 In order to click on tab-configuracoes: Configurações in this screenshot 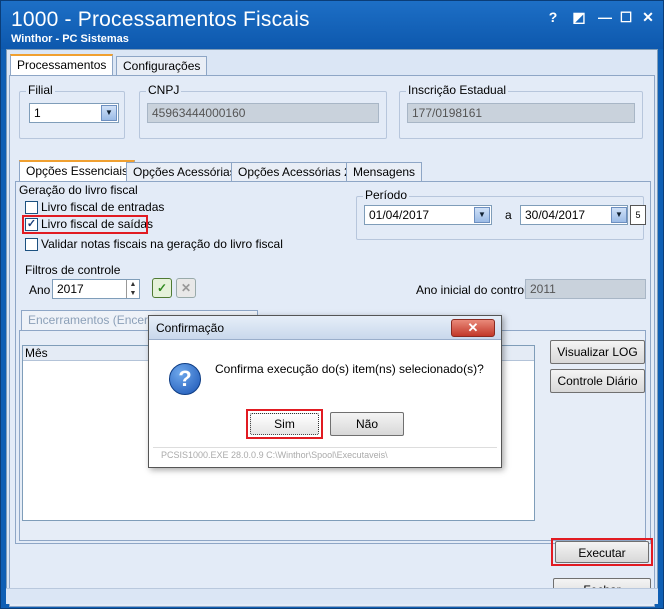, I will do `click(162, 66)`.